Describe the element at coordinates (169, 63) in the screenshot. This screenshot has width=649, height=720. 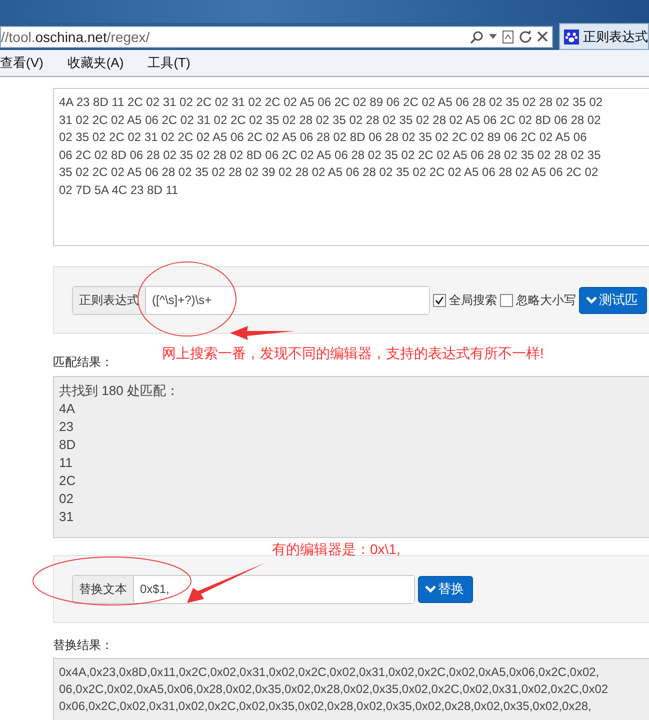
I see `menu-item: 工具(T)` at that location.